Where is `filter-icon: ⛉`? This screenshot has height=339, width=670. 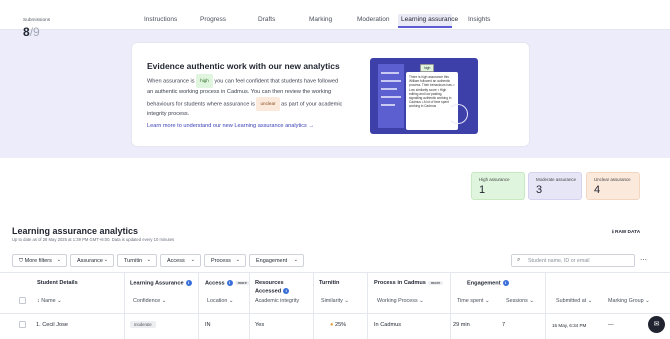 filter-icon: ⛉ is located at coordinates (21, 261).